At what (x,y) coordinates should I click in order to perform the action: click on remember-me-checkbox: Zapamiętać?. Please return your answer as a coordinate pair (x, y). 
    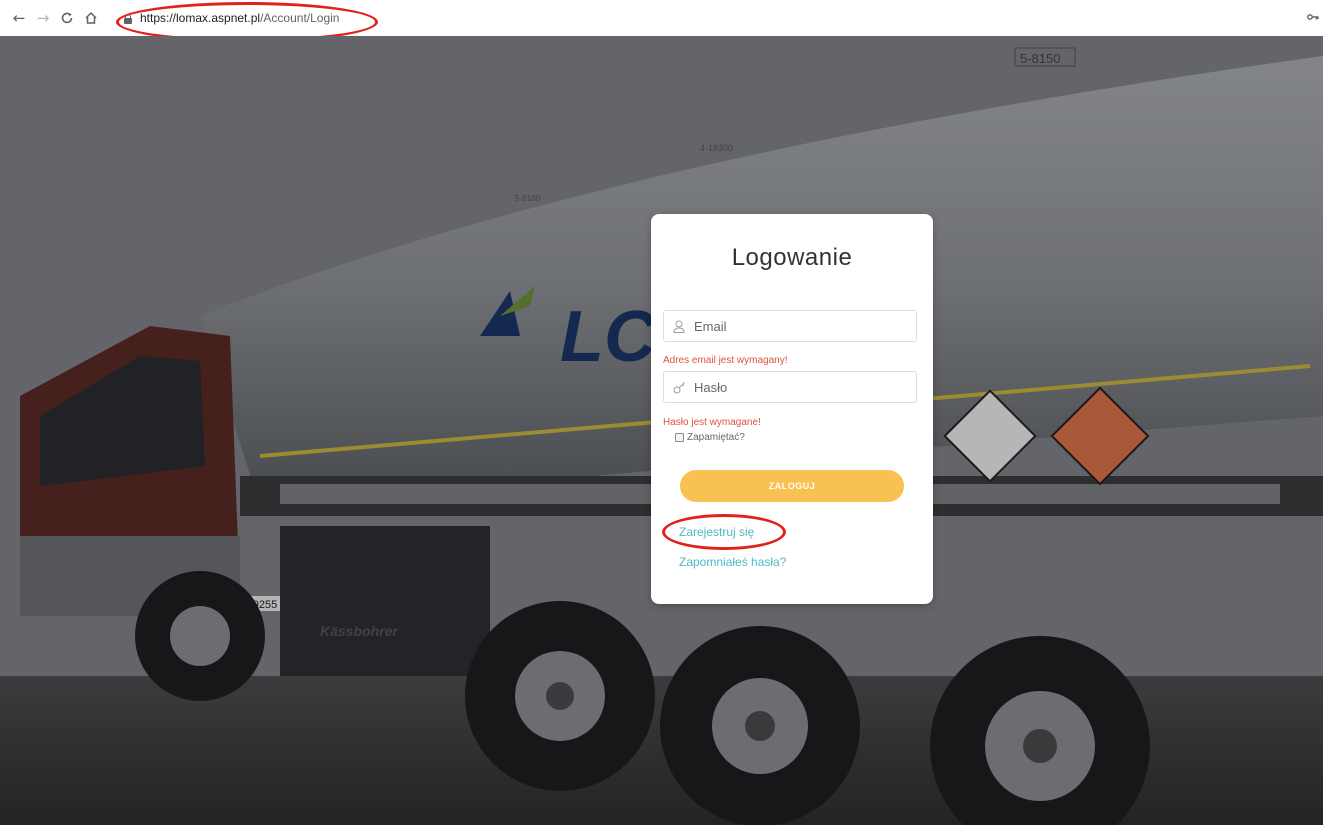
    Looking at the image, I should click on (710, 437).